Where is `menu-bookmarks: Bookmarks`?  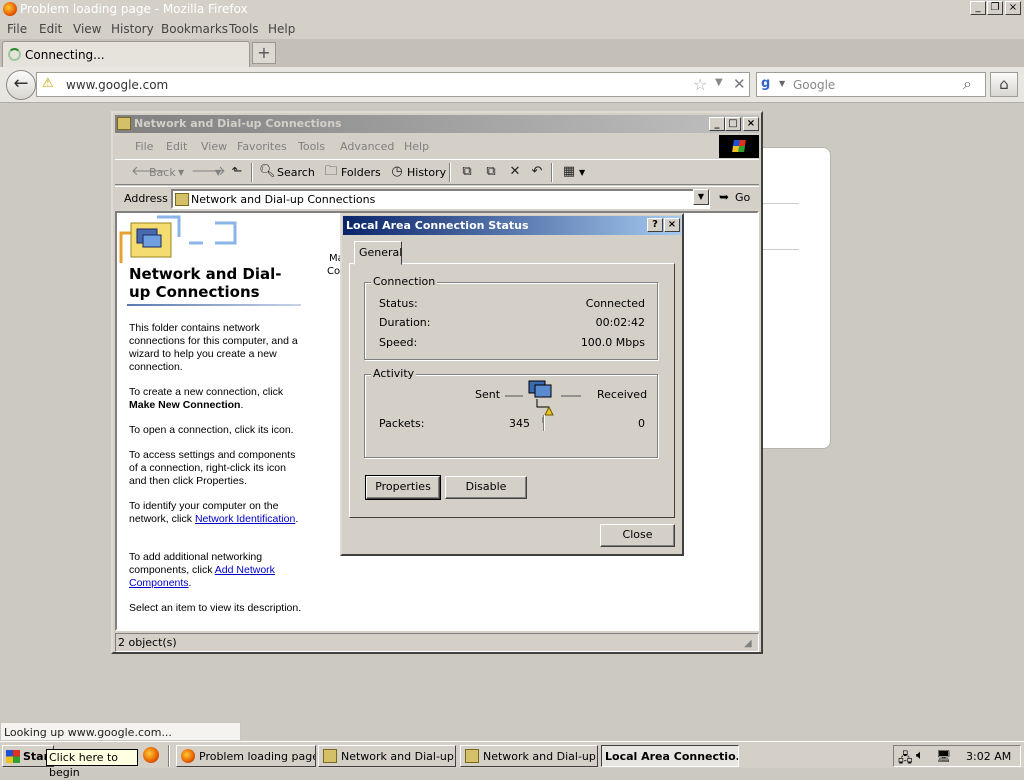 menu-bookmarks: Bookmarks is located at coordinates (194, 29).